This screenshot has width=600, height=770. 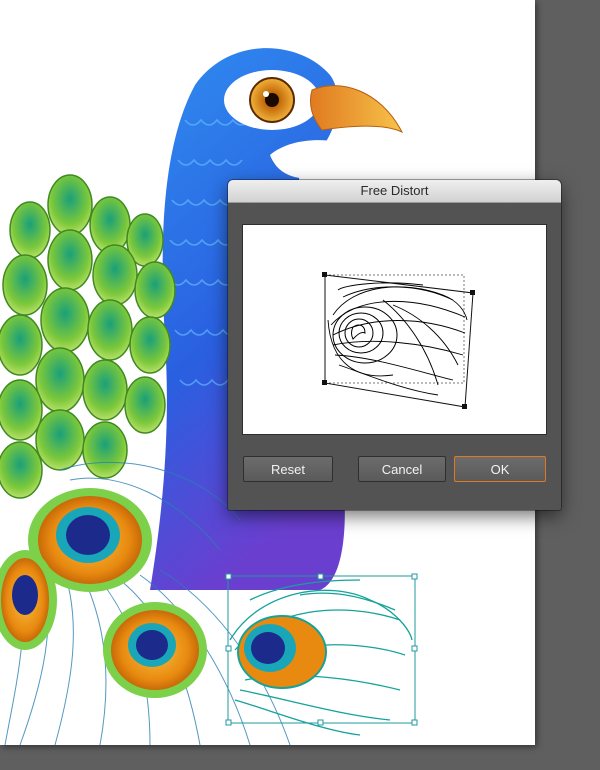 I want to click on white-cheek, so click(x=325, y=159).